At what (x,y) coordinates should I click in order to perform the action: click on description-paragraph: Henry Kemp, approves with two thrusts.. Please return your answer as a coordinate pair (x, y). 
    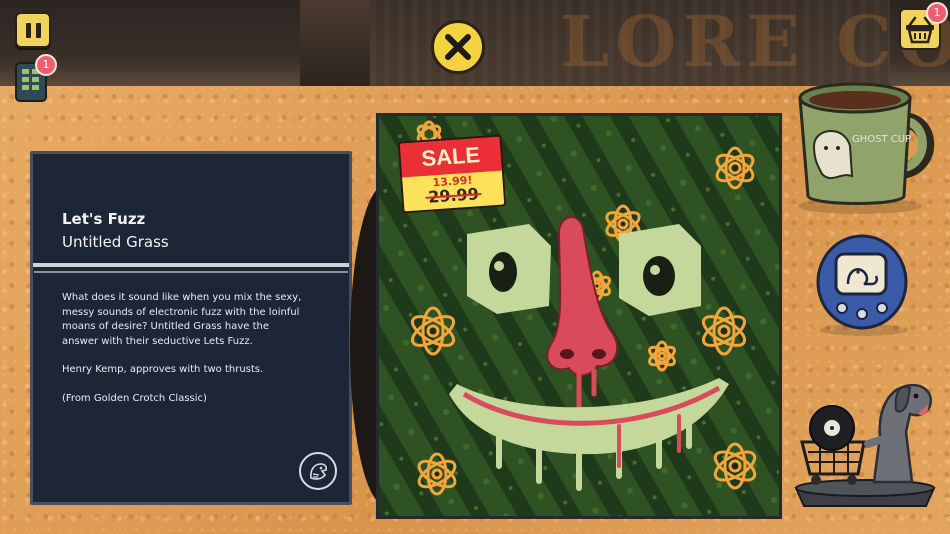
    Looking at the image, I should click on (163, 369).